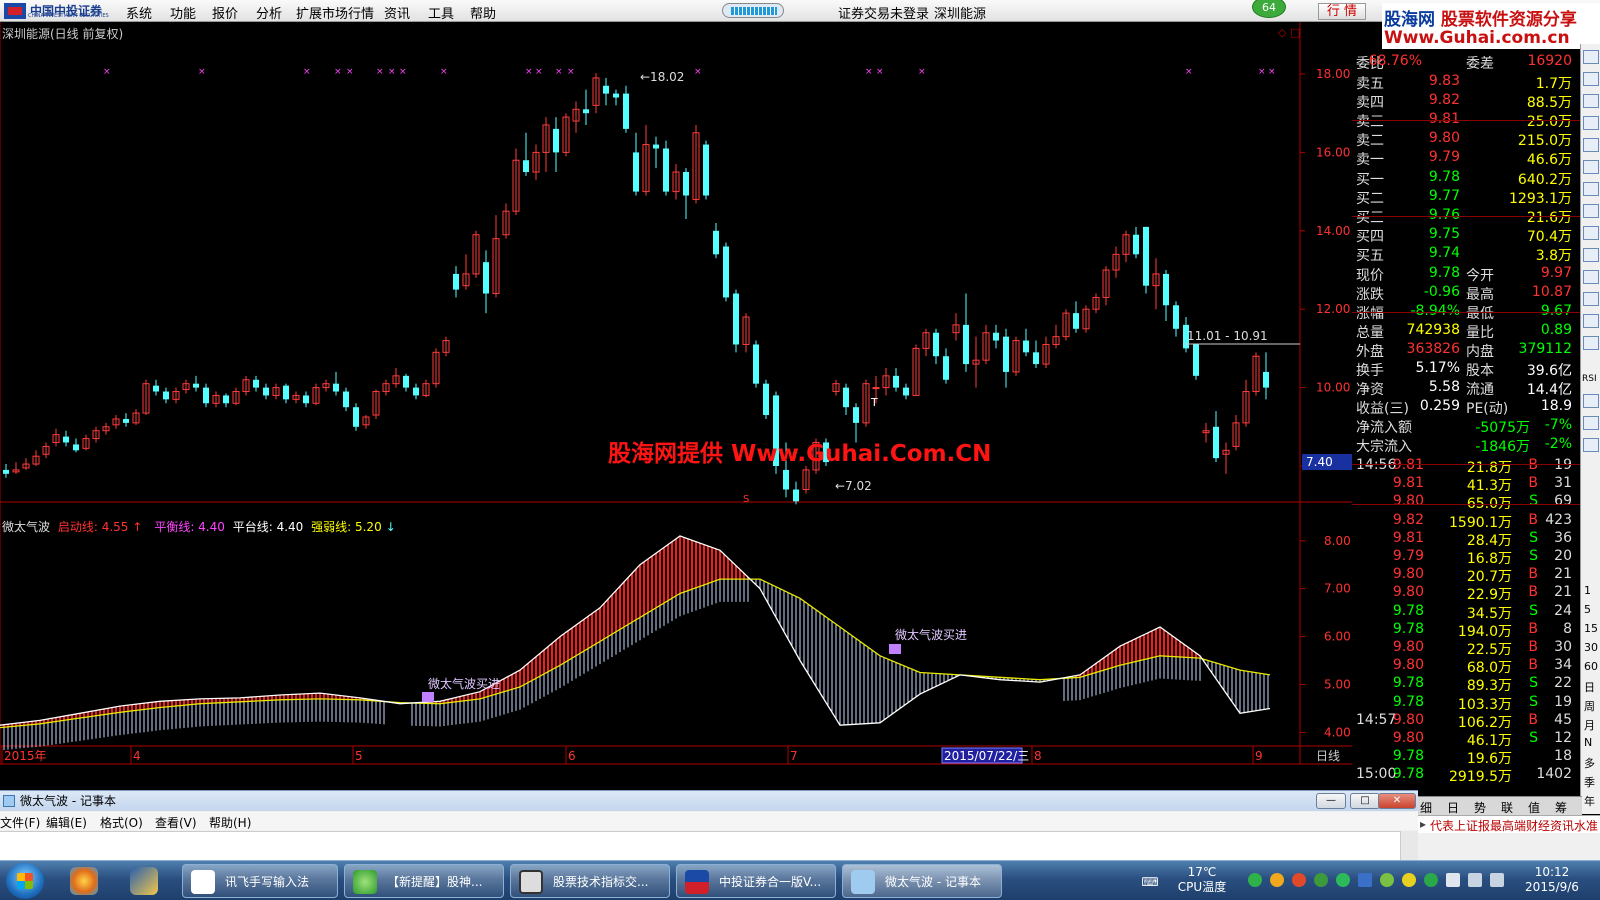 The height and width of the screenshot is (900, 1600). Describe the element at coordinates (1409, 880) in the screenshot. I see `tray-star-icon` at that location.